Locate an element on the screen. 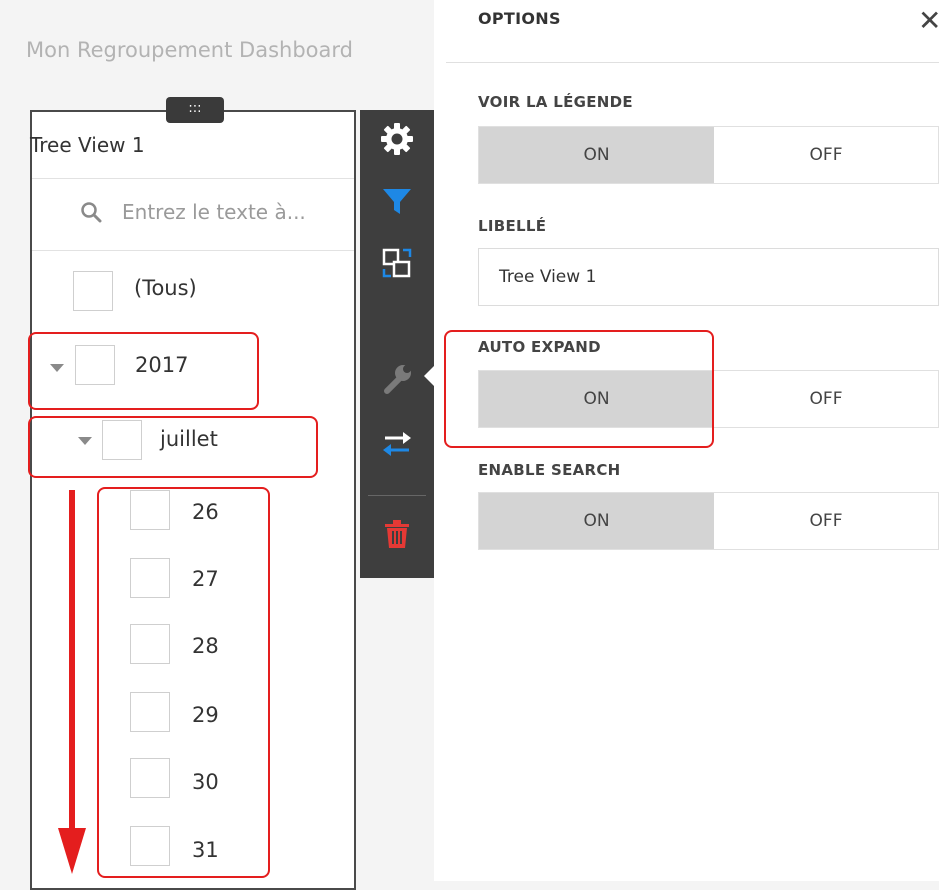 The height and width of the screenshot is (890, 939). highlight-month is located at coordinates (173, 447).